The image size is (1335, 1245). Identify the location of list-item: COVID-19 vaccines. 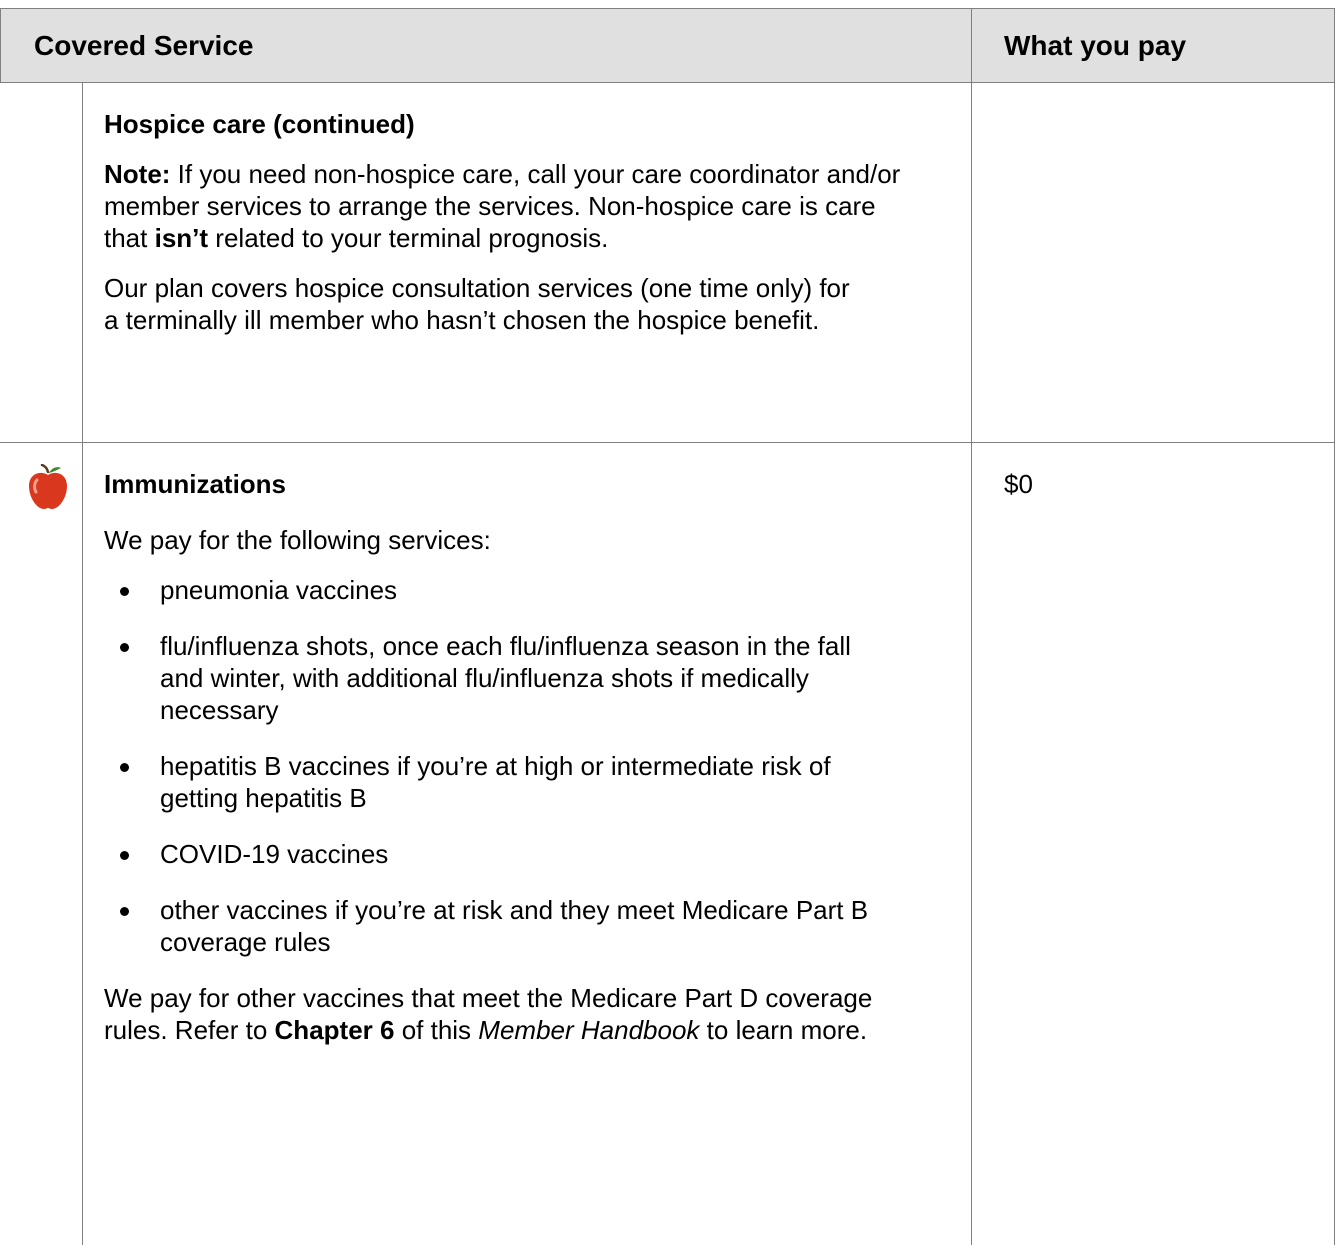
(519, 854).